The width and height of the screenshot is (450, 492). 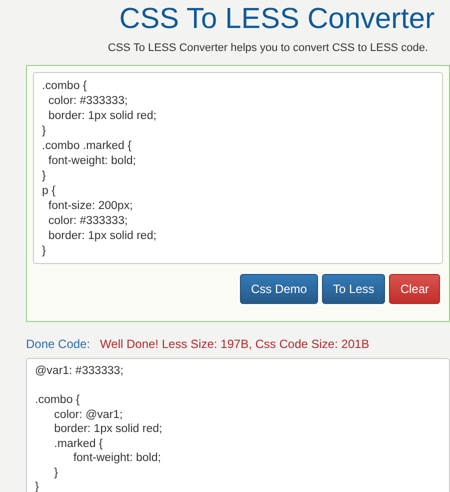 What do you see at coordinates (277, 19) in the screenshot?
I see `page-title: CSS To LESS Converter` at bounding box center [277, 19].